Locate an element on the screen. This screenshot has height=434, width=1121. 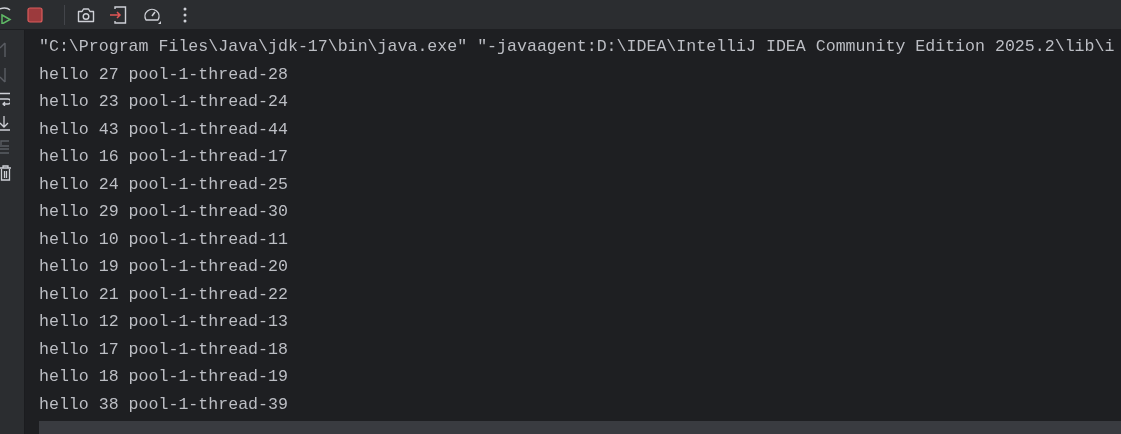
more-icon is located at coordinates (185, 14).